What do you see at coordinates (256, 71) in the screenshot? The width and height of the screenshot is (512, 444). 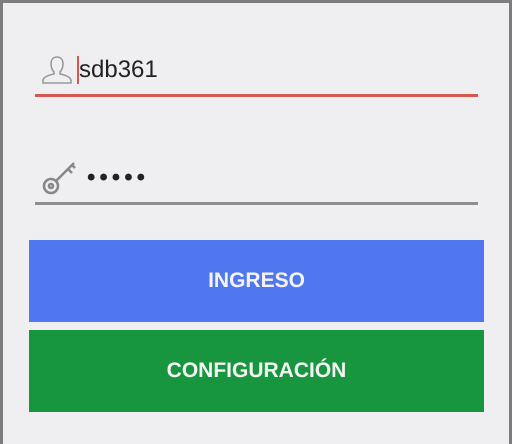 I see `username-field: sdb361` at bounding box center [256, 71].